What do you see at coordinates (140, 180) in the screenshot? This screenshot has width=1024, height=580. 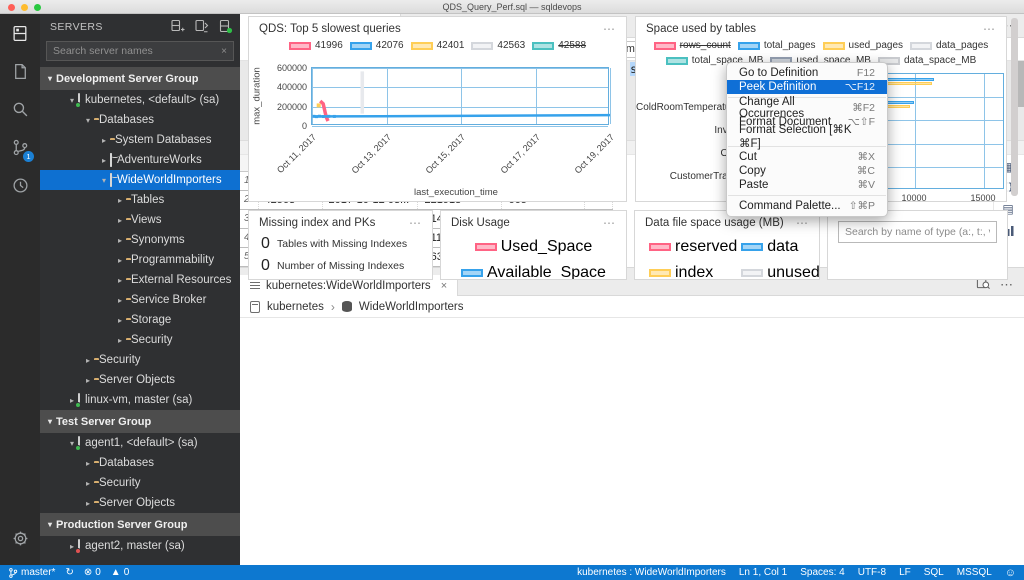 I see `tree-item-wideworldimporters: ▾ WideWorldImporters` at bounding box center [140, 180].